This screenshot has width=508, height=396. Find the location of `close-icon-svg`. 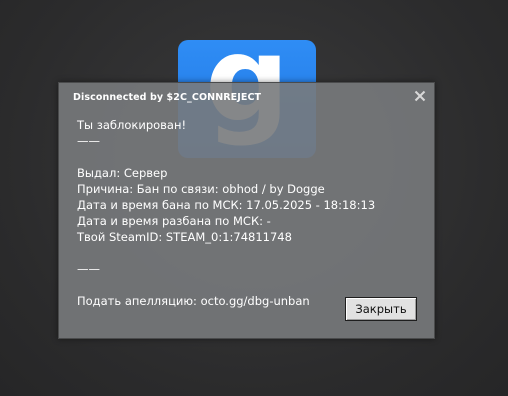

close-icon-svg is located at coordinates (420, 96).